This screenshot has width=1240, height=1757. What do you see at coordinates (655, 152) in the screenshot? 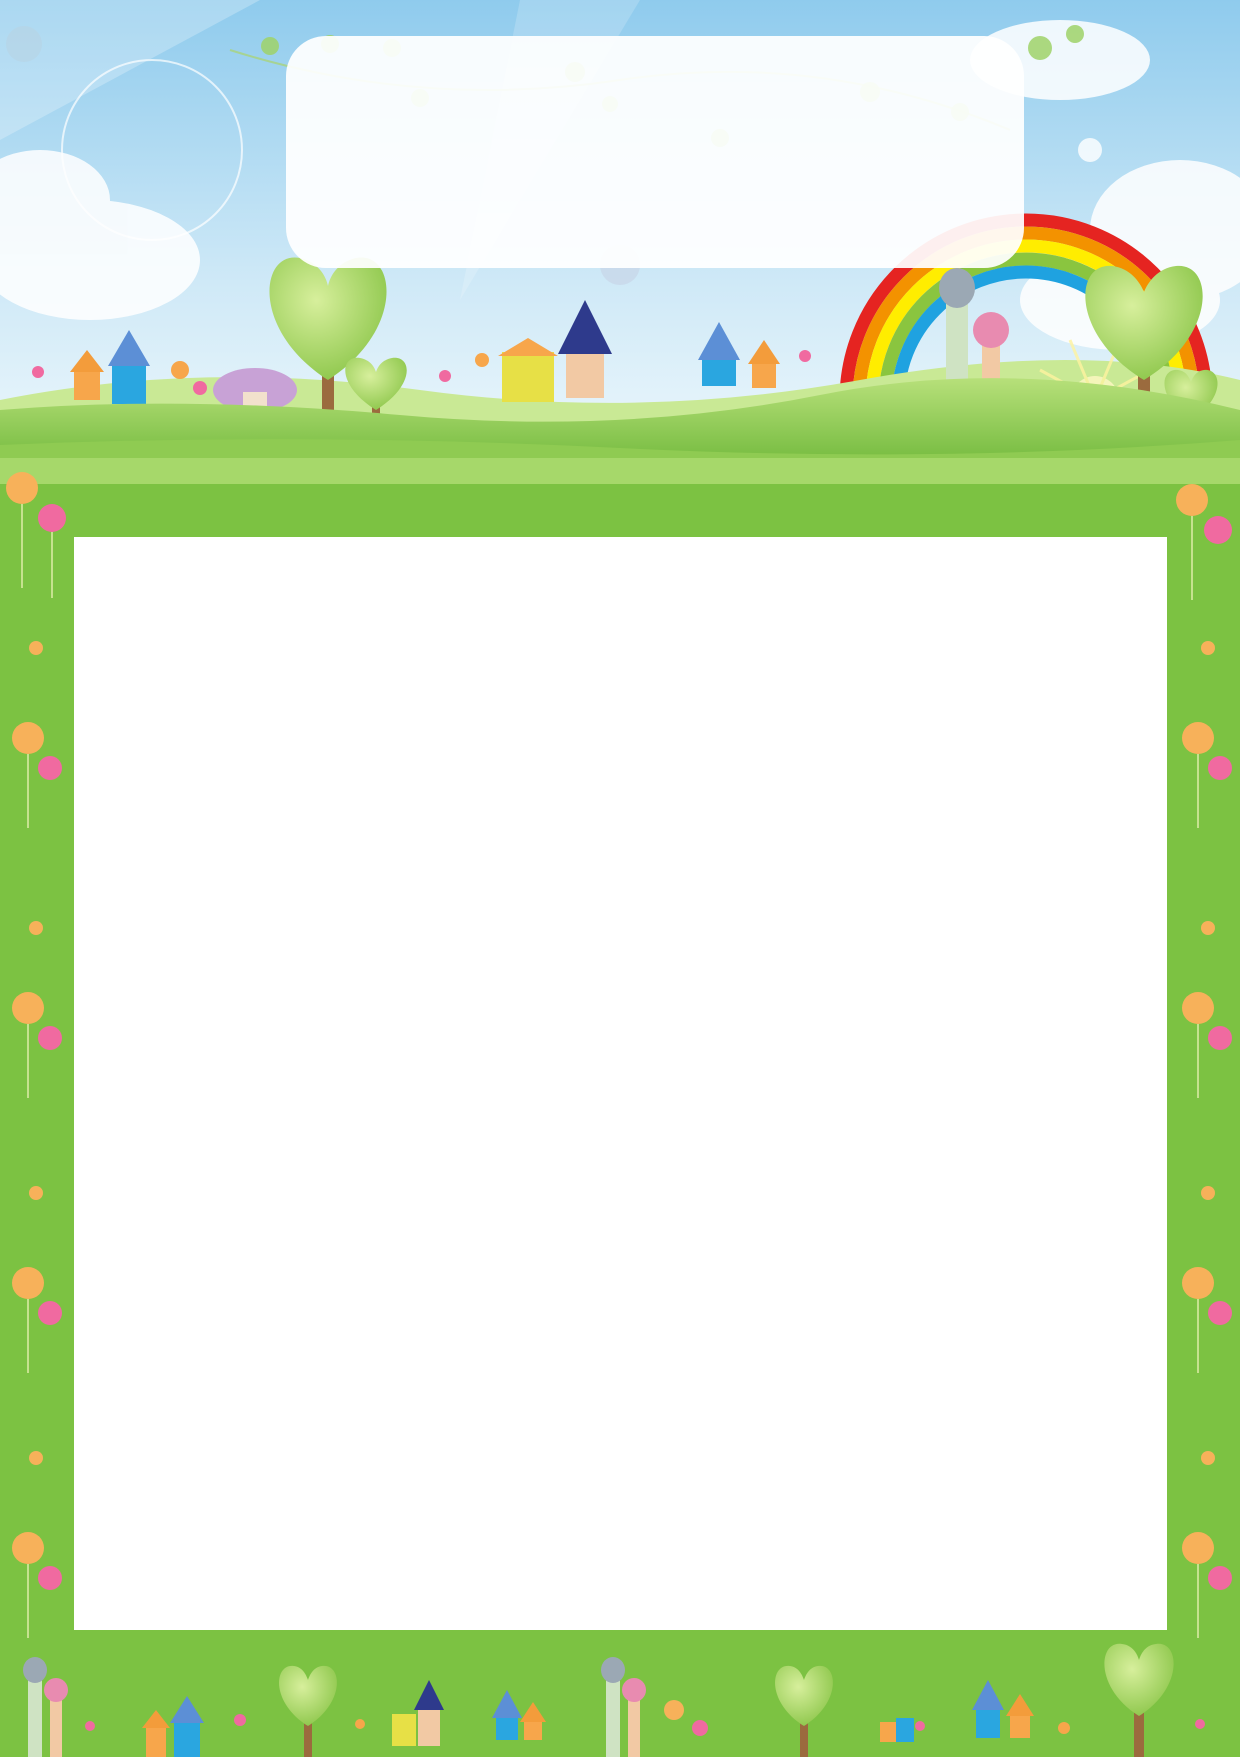
I see `title-banner` at bounding box center [655, 152].